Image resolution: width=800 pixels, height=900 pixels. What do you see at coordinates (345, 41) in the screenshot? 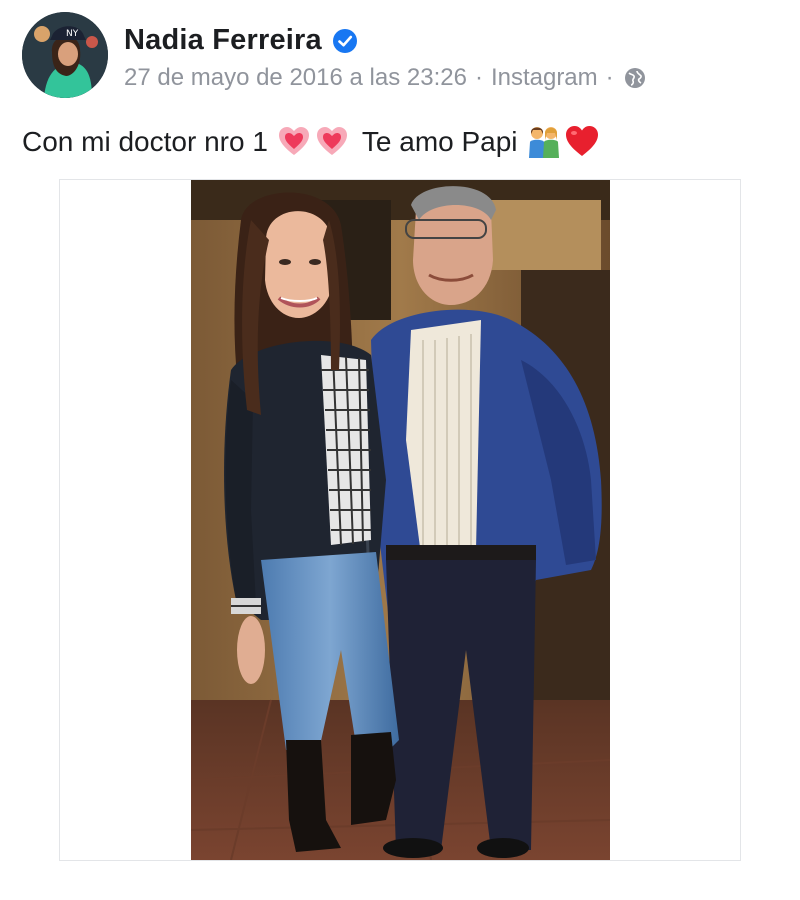
I see `verified-badge-icon` at bounding box center [345, 41].